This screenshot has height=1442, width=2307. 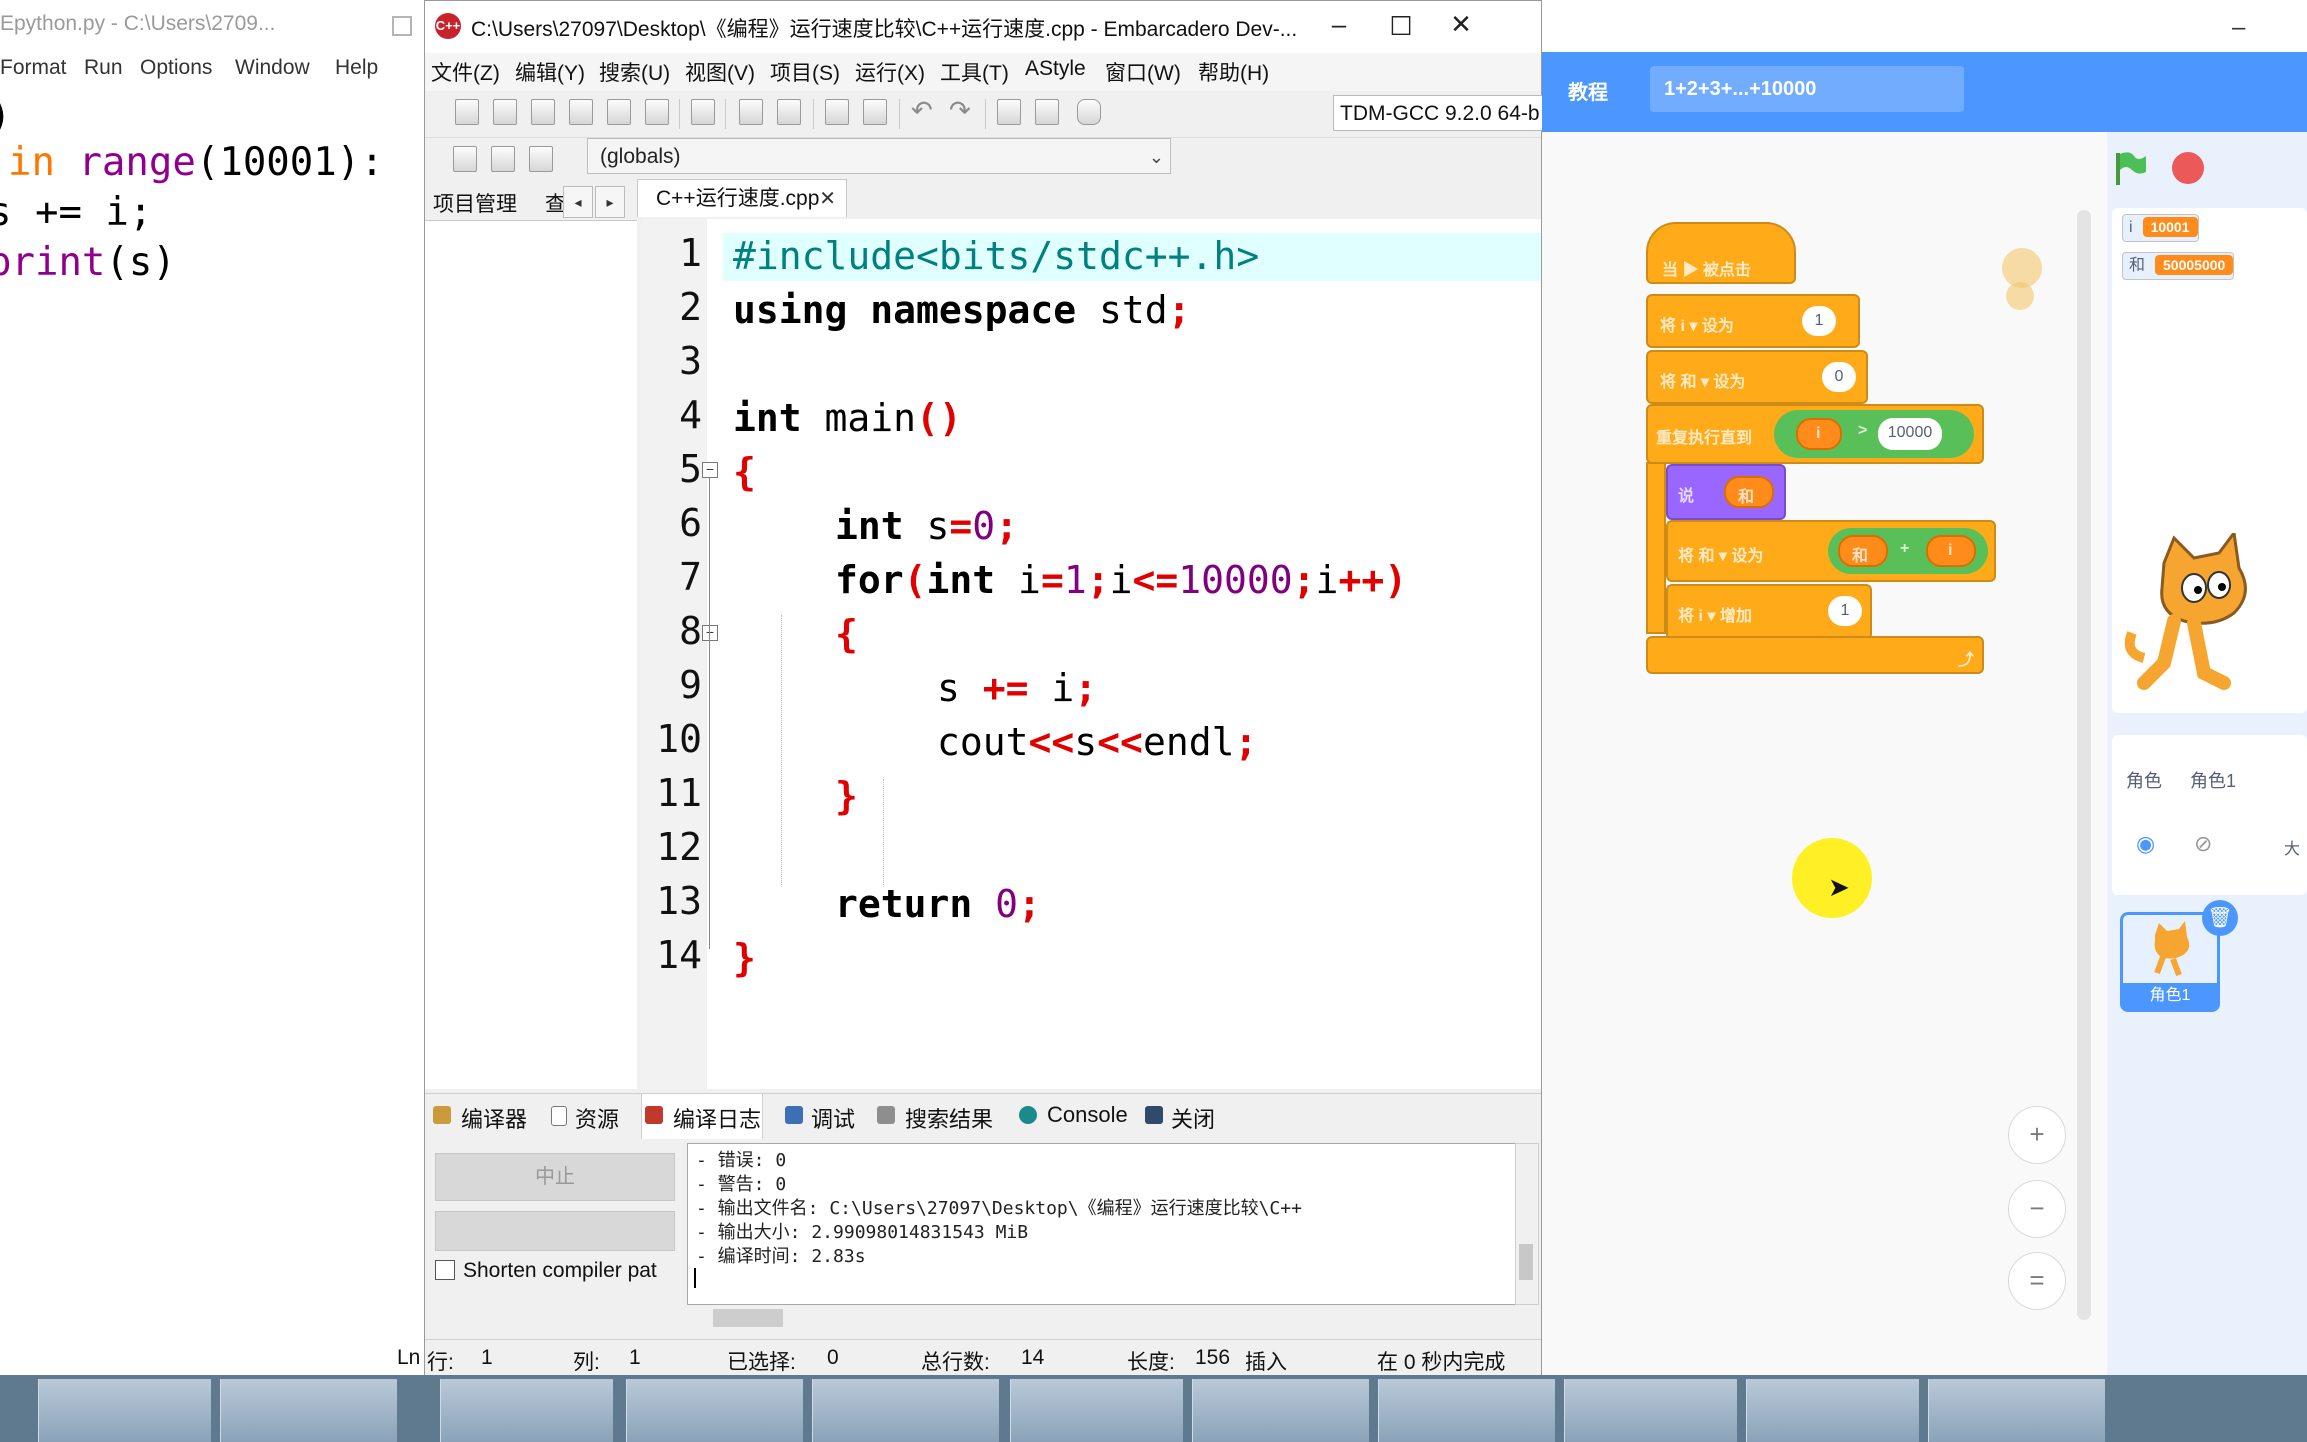 What do you see at coordinates (1910, 434) in the screenshot?
I see `cond-value: 10000` at bounding box center [1910, 434].